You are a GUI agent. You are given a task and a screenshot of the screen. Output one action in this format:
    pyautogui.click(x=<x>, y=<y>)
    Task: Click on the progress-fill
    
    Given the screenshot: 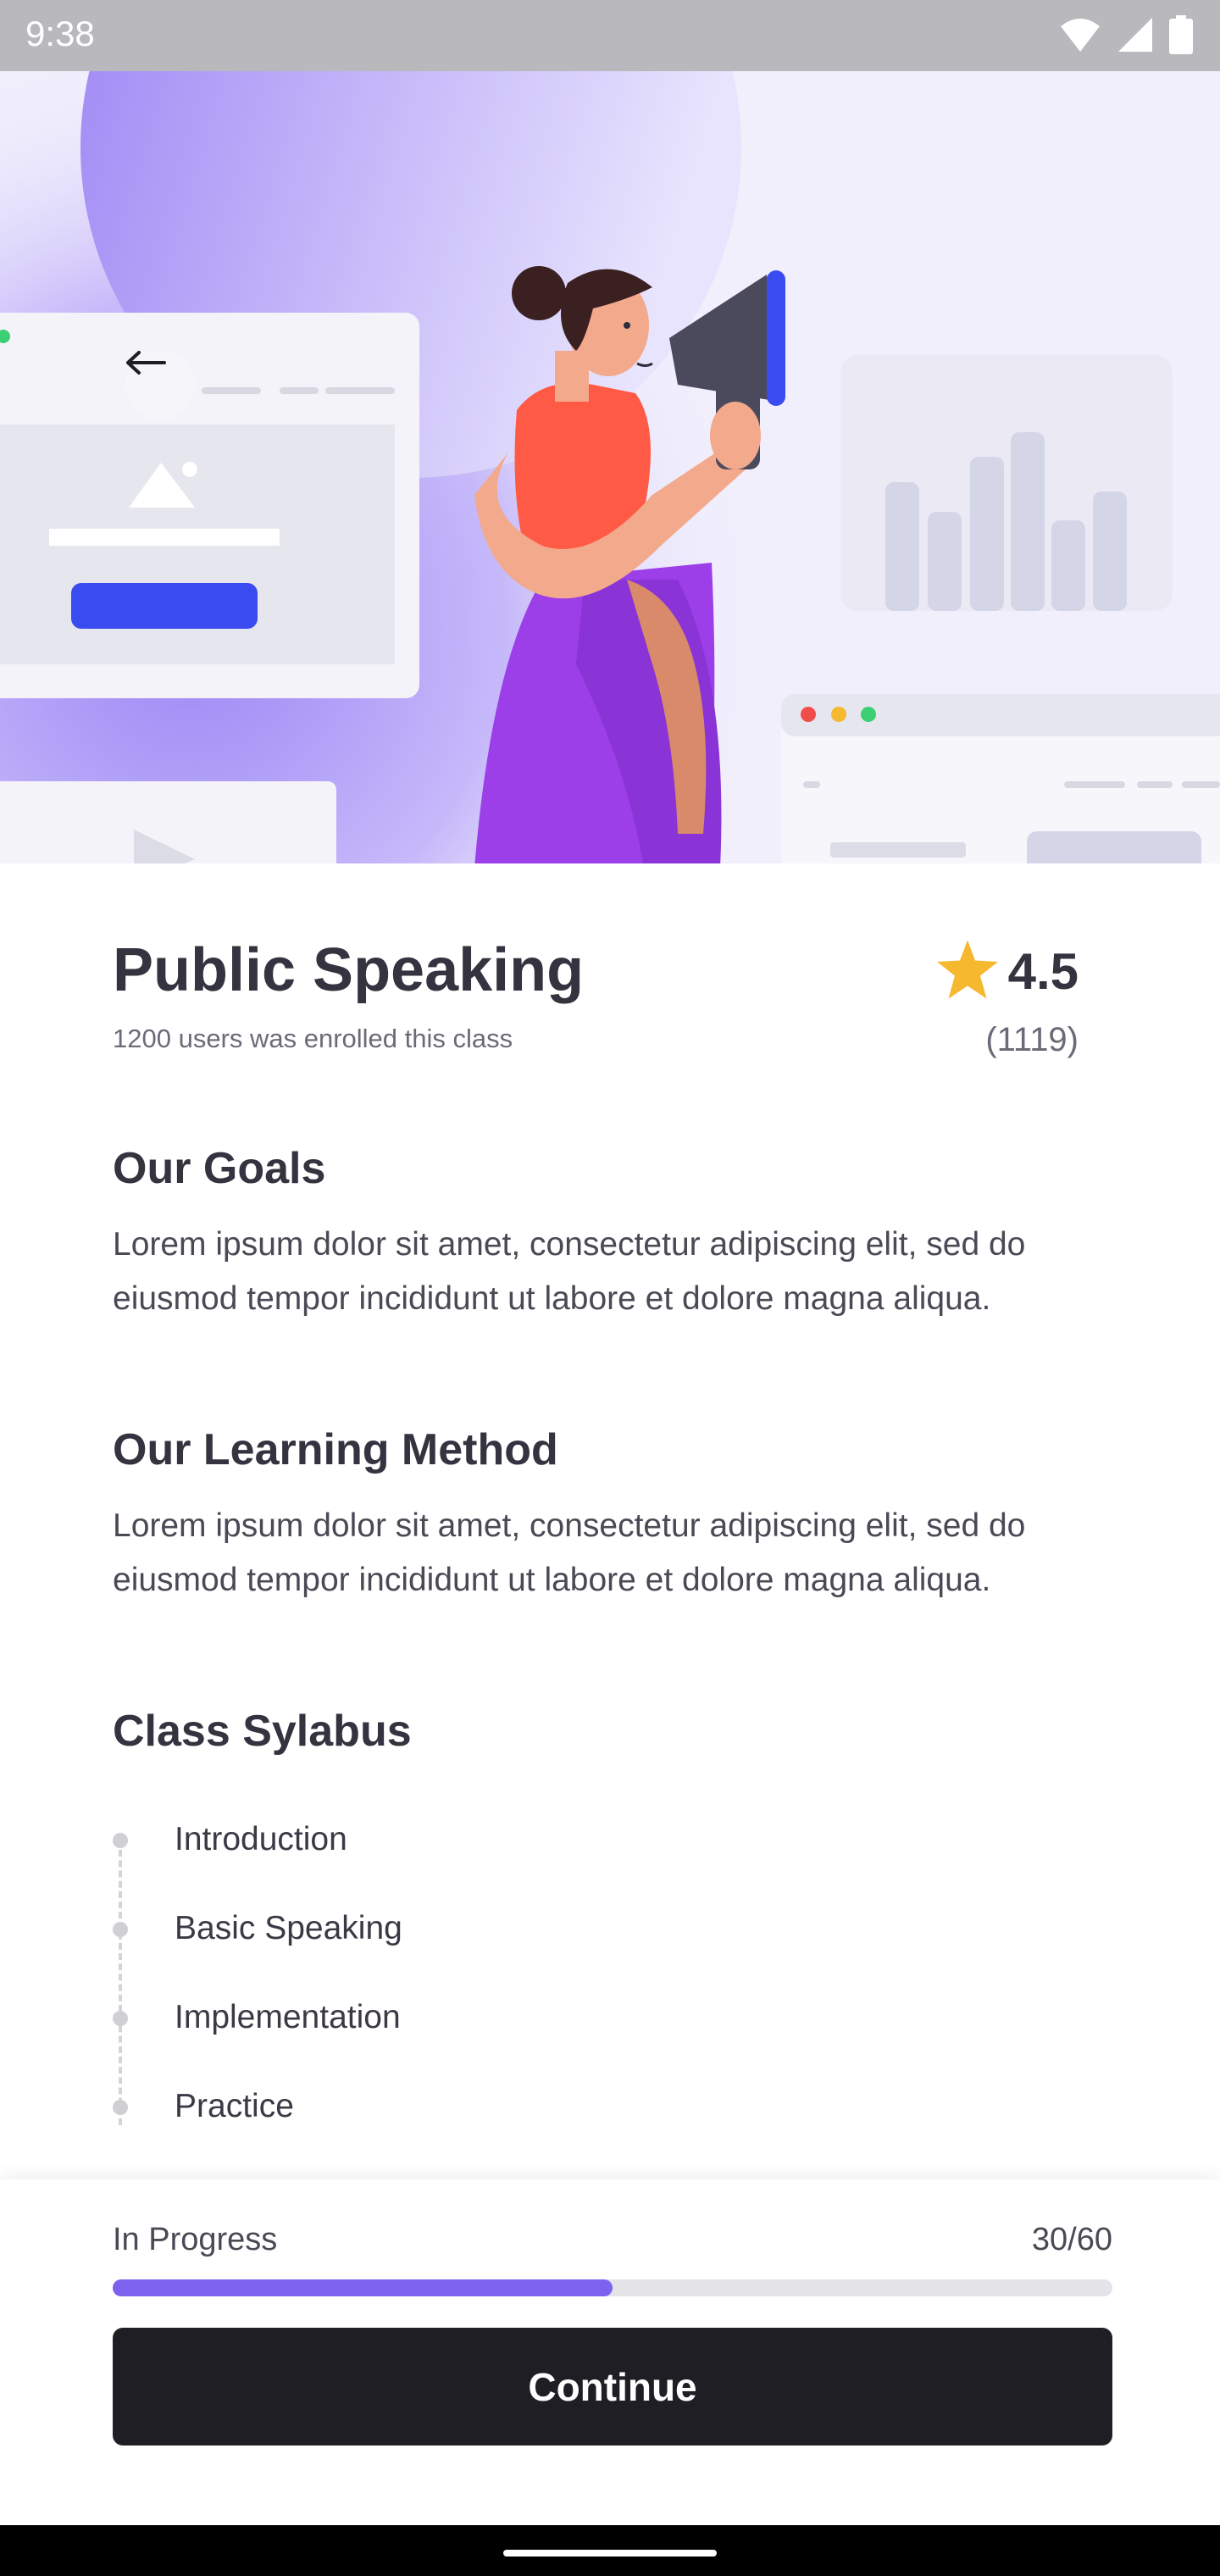 What is the action you would take?
    pyautogui.click(x=363, y=2287)
    